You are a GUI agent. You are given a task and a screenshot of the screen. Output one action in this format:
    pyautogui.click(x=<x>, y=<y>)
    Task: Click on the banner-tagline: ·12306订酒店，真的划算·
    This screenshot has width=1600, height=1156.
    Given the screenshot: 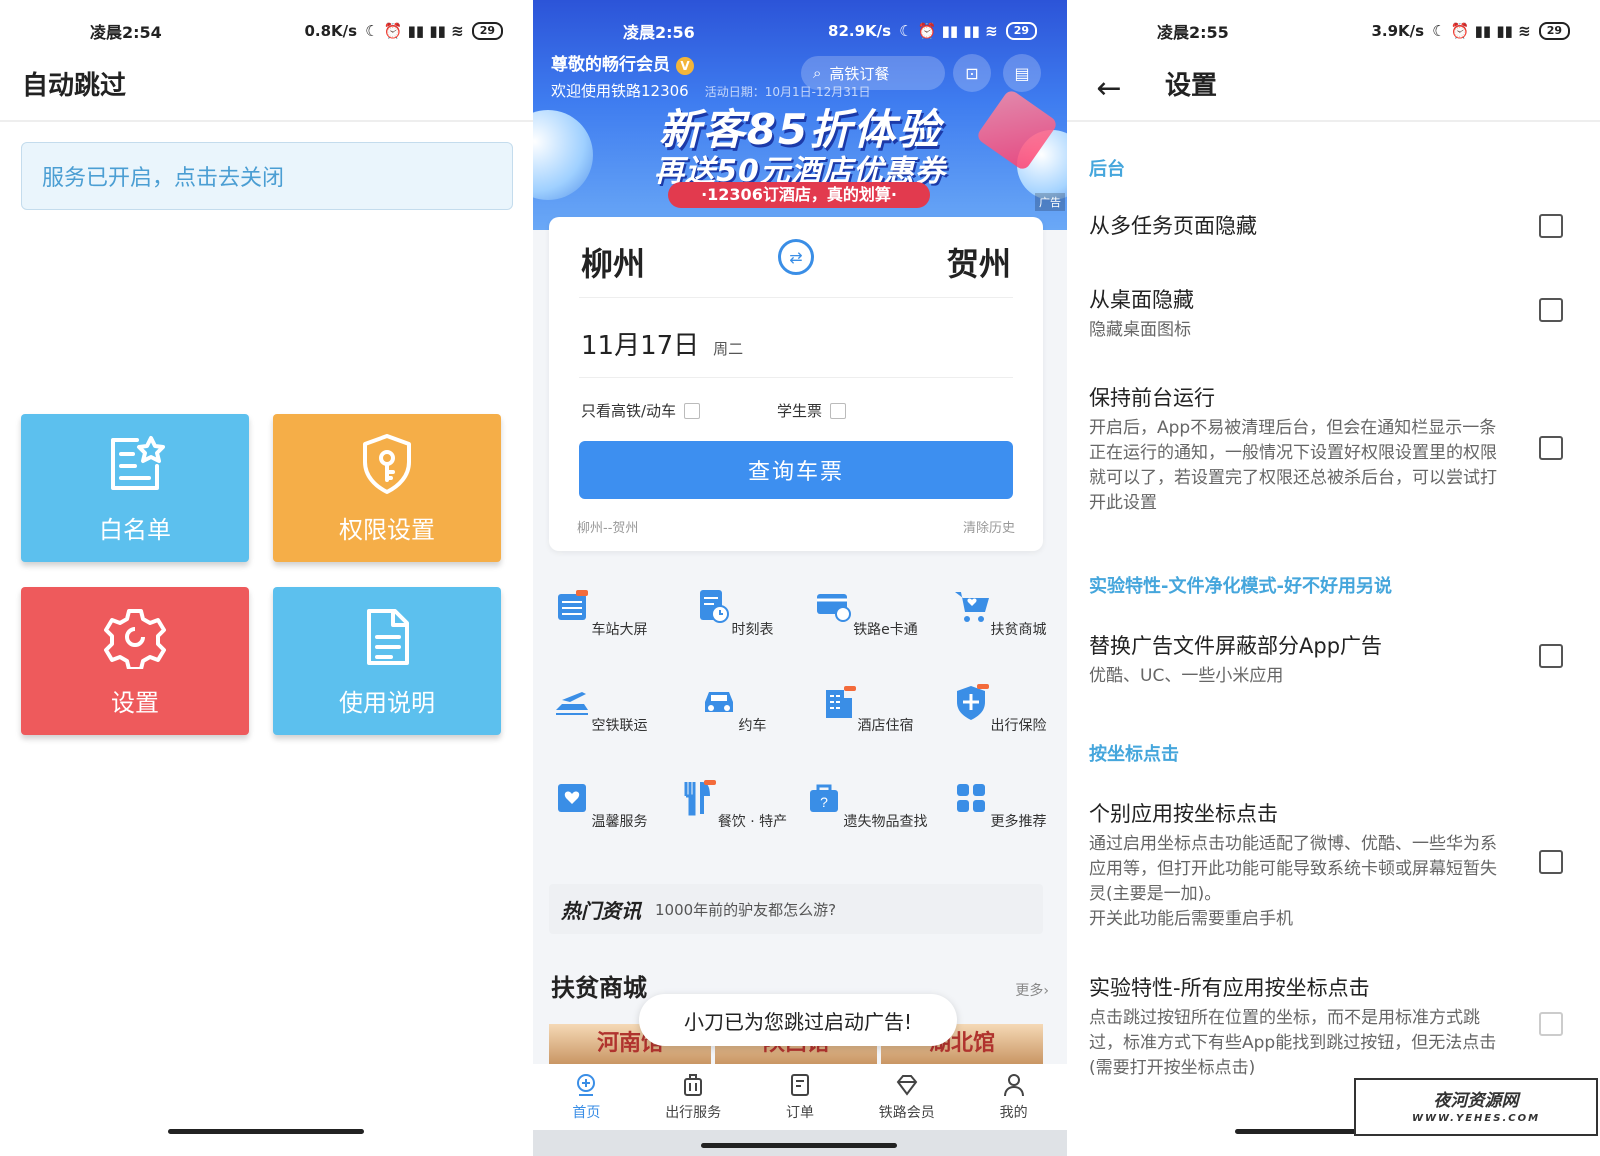 What is the action you would take?
    pyautogui.click(x=799, y=195)
    